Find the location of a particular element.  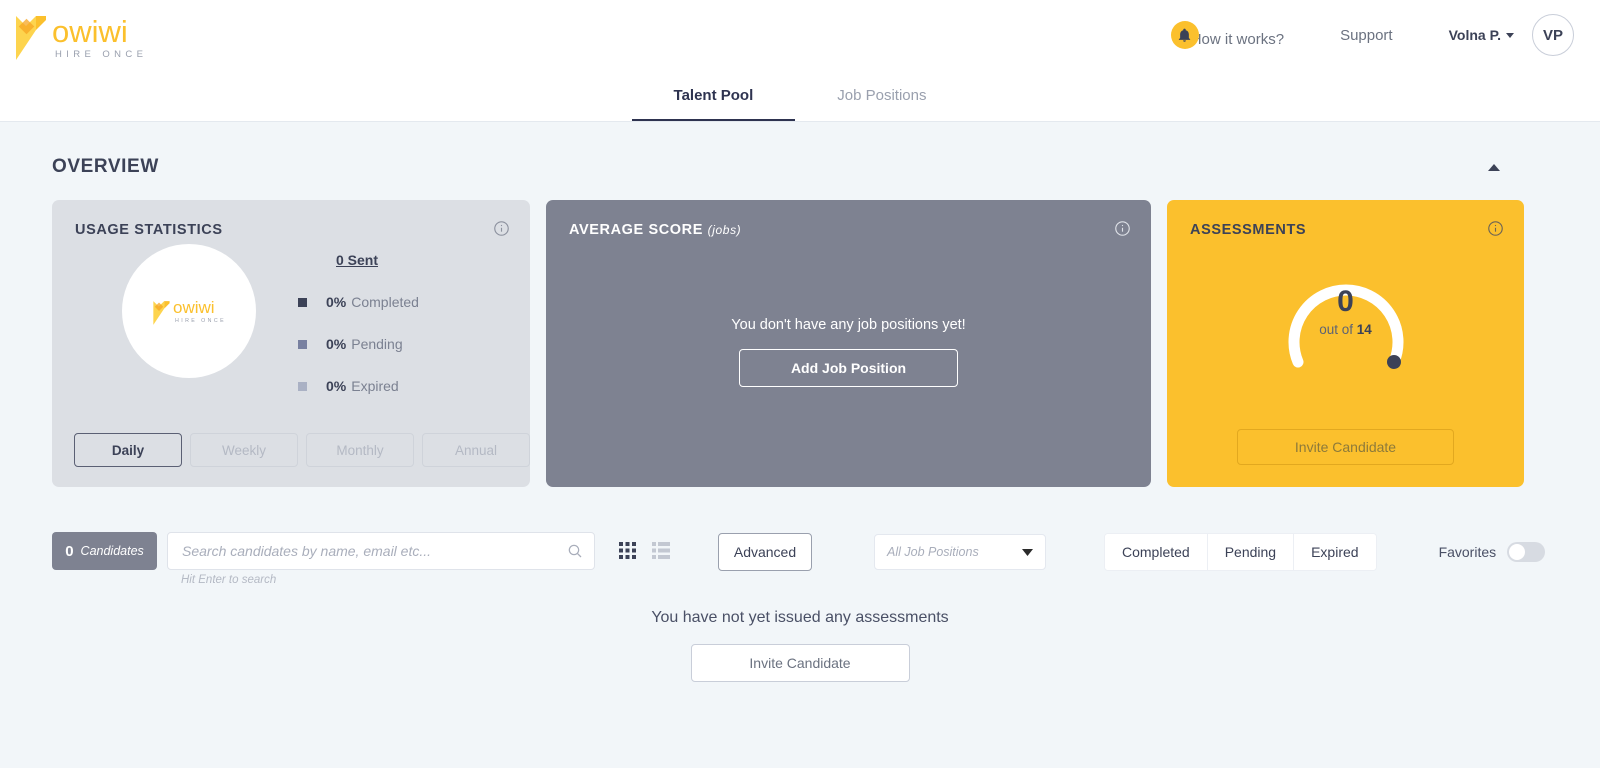

legend-label-completed: Completed is located at coordinates (385, 302).